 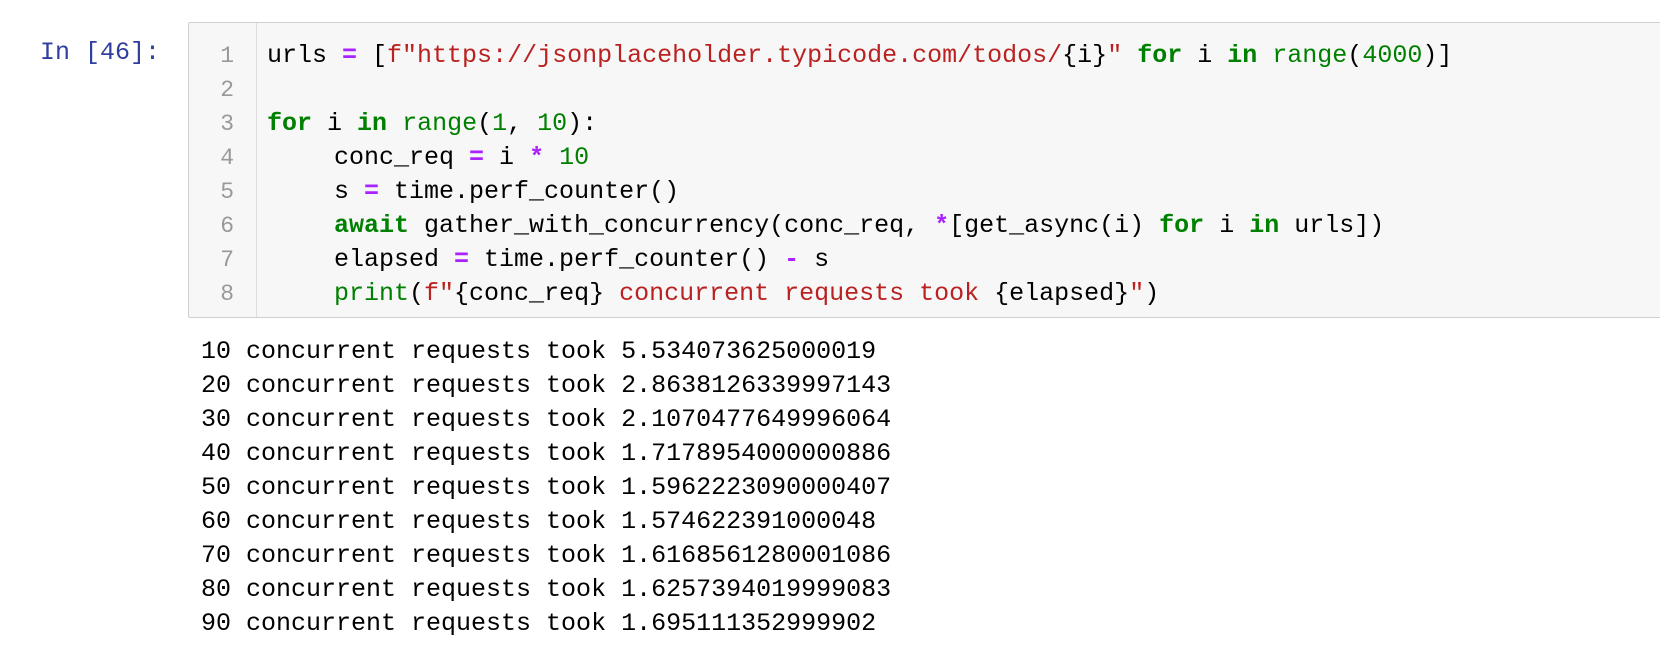 I want to click on code-line-7: elapsed = time.perf_counter() - s, so click(x=963, y=260).